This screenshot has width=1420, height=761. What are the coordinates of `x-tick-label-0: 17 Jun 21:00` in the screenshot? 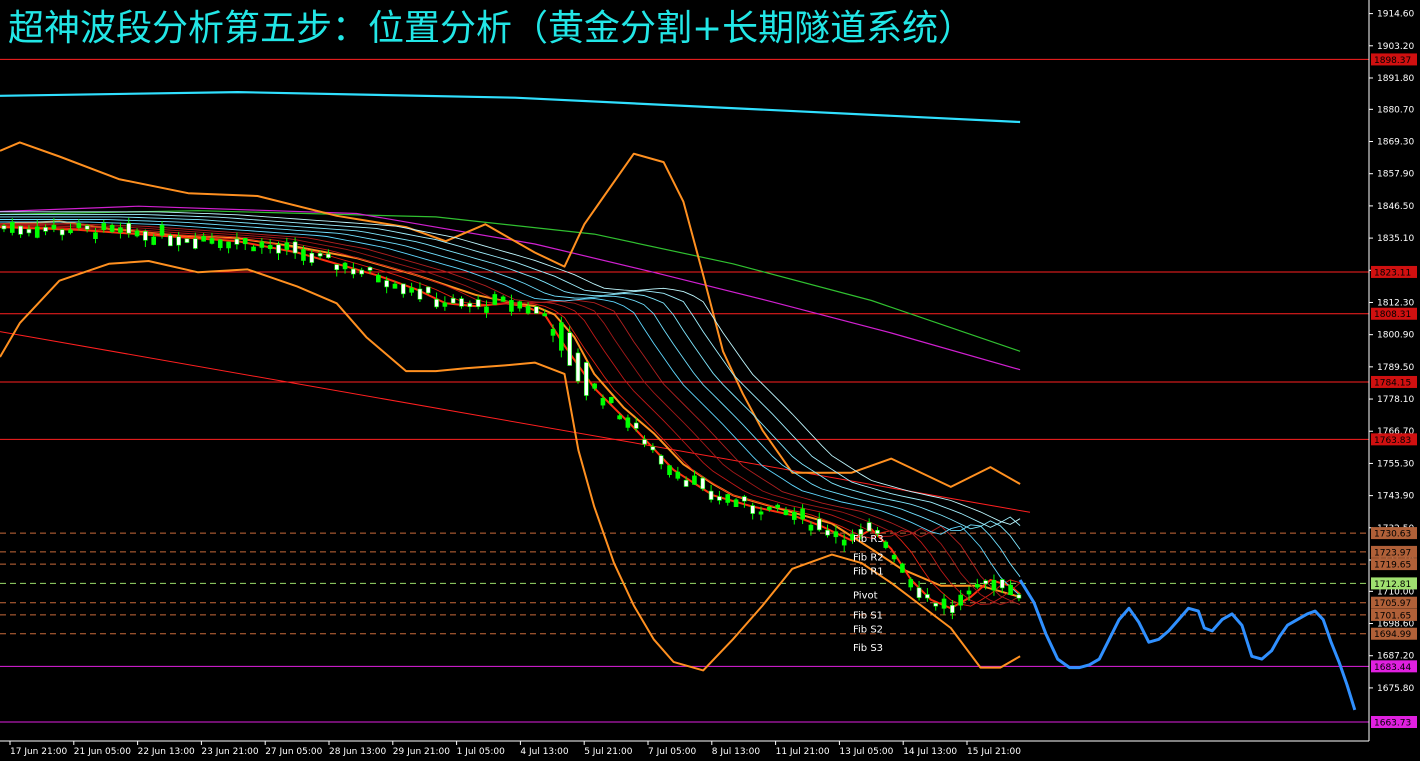 It's located at (38, 752).